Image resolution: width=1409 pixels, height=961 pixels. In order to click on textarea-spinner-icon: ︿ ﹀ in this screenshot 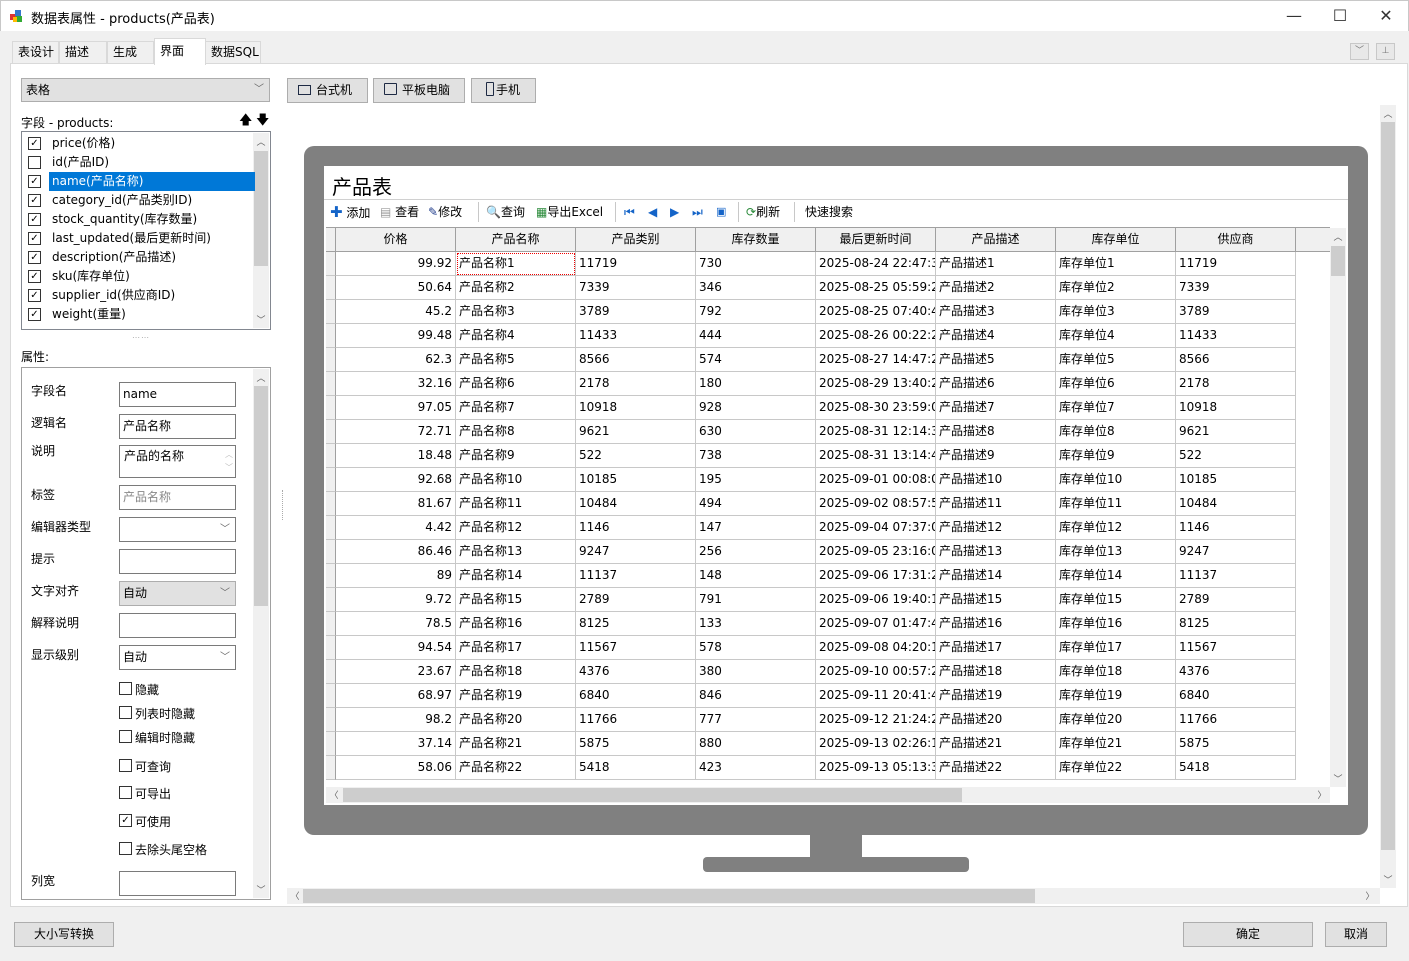, I will do `click(229, 461)`.